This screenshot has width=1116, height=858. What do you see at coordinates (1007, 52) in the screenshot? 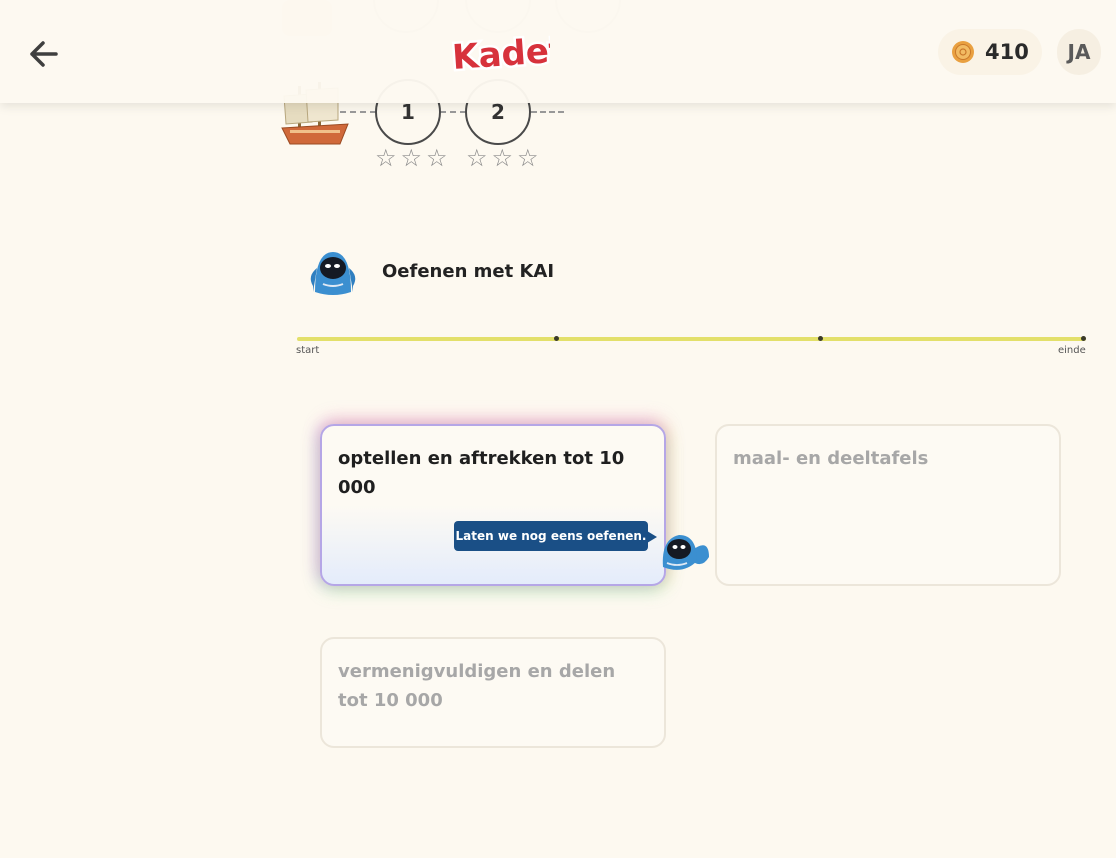
I see `coin-count: 410` at bounding box center [1007, 52].